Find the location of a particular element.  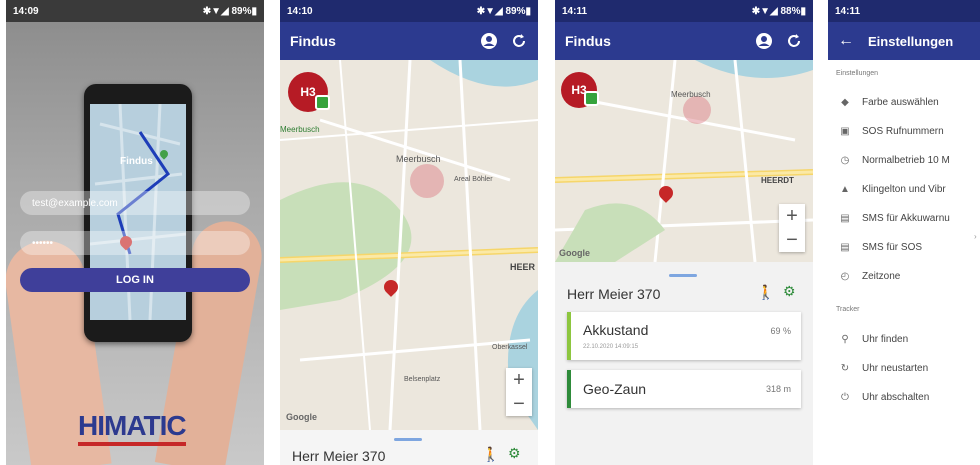

settings-item: ▣ SOS Rufnummern is located at coordinates (904, 131).